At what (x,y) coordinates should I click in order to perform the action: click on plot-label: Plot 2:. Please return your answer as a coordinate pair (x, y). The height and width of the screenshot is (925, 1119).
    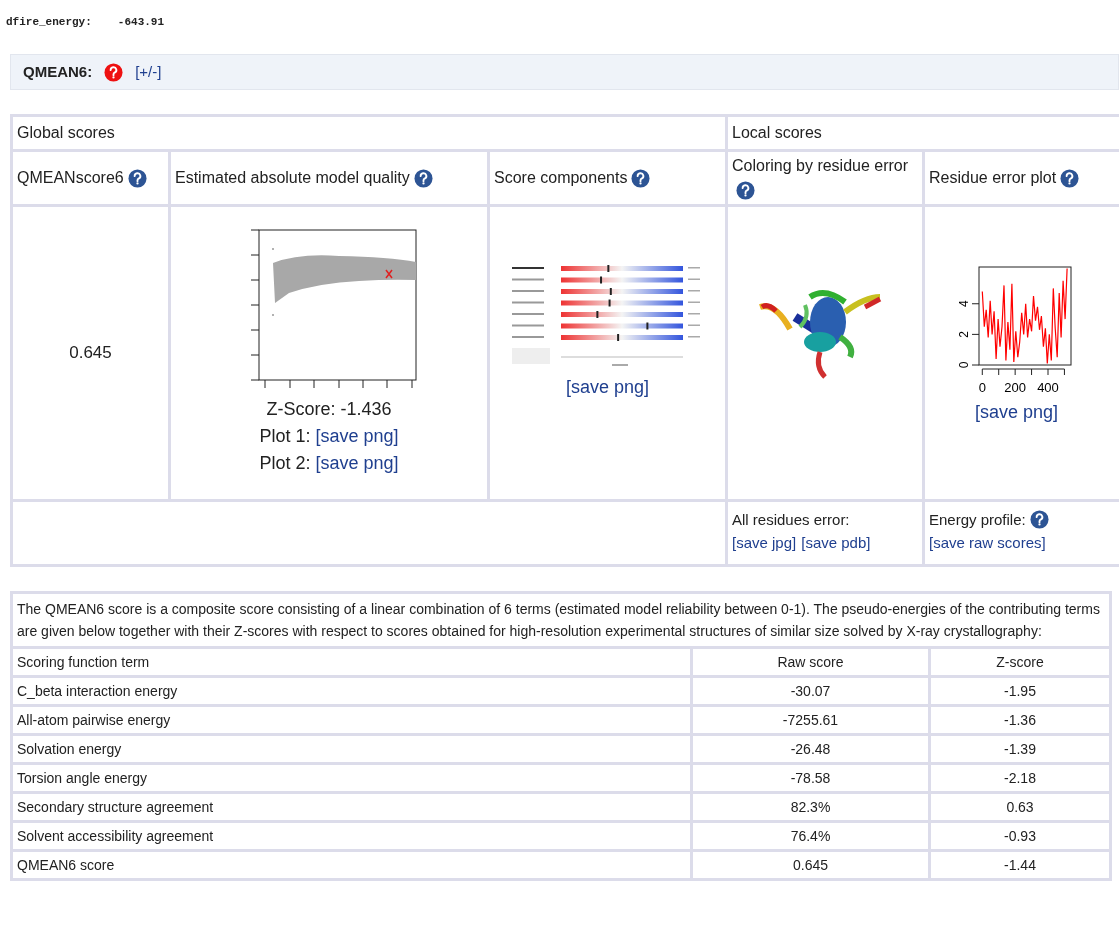
    Looking at the image, I should click on (285, 463).